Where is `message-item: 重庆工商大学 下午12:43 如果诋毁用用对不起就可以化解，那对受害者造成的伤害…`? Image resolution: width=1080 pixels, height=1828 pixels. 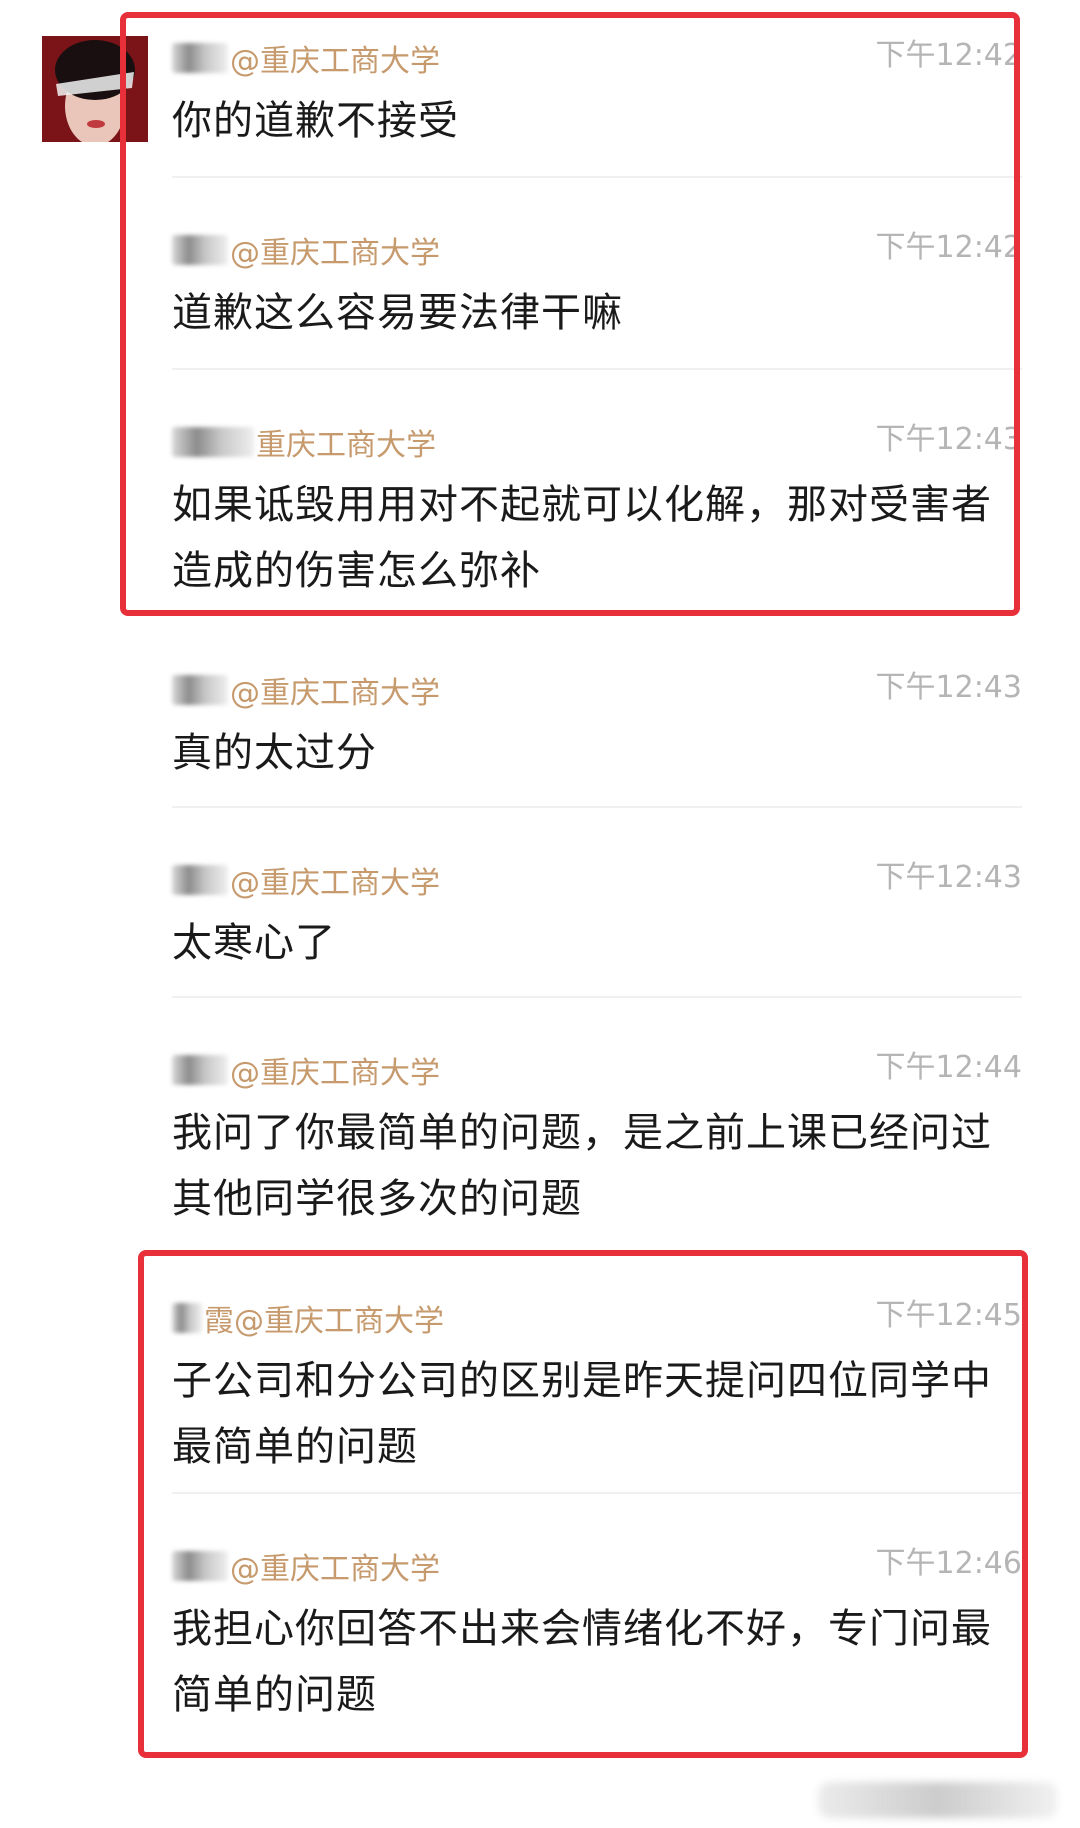 message-item: 重庆工商大学 下午12:43 如果诋毁用用对不起就可以化解，那对受害者造成的伤害… is located at coordinates (597, 507).